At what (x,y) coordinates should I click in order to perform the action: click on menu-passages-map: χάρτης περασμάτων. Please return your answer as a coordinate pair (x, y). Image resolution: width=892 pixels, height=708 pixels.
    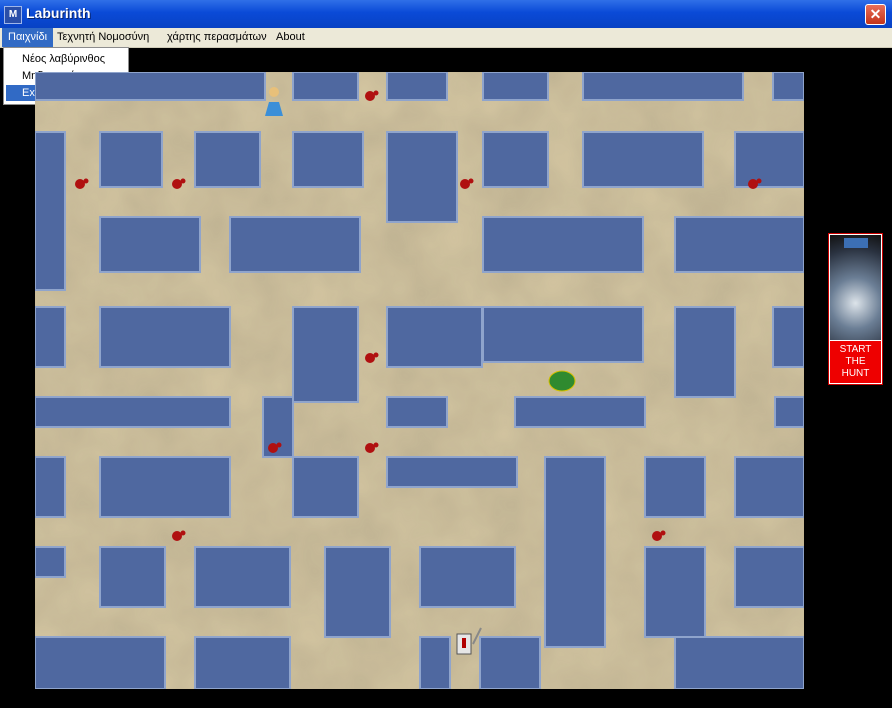
    Looking at the image, I should click on (217, 37).